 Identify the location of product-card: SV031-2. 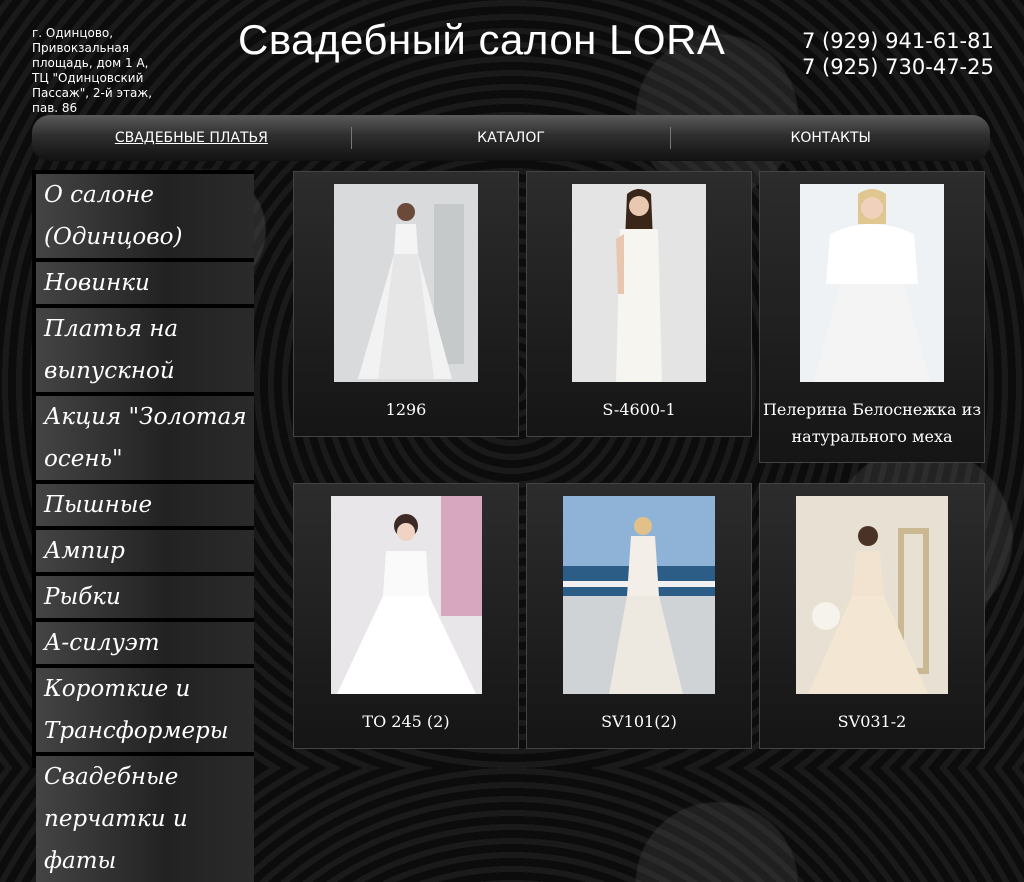
(872, 616).